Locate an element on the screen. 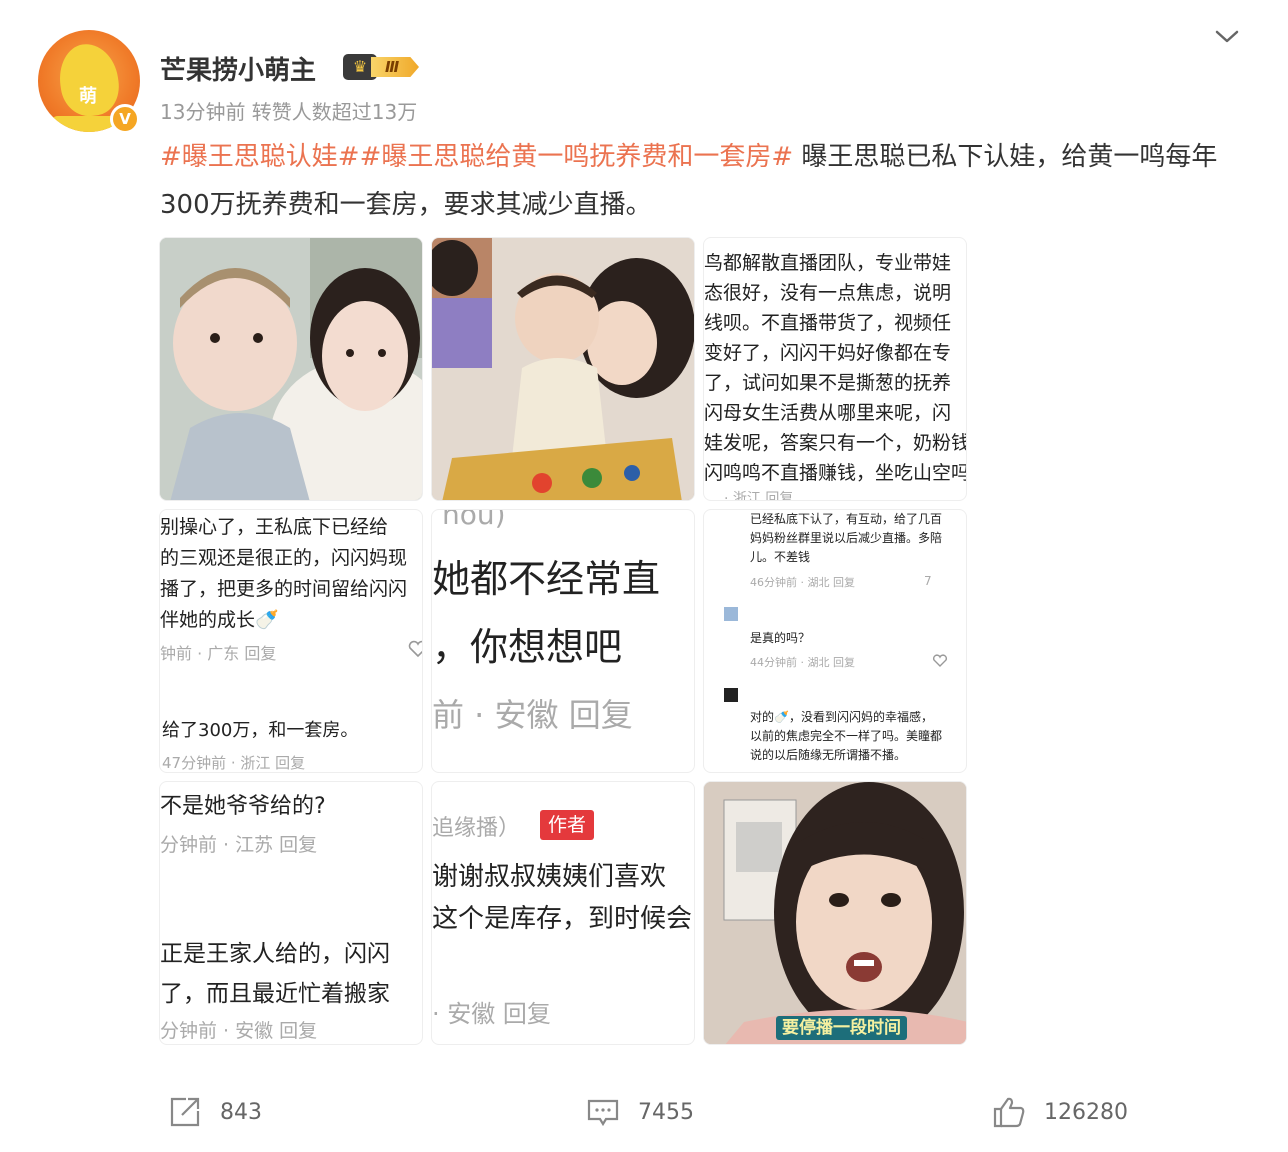 This screenshot has height=1152, width=1288. comment-meta: · 浙江 回复 is located at coordinates (759, 496).